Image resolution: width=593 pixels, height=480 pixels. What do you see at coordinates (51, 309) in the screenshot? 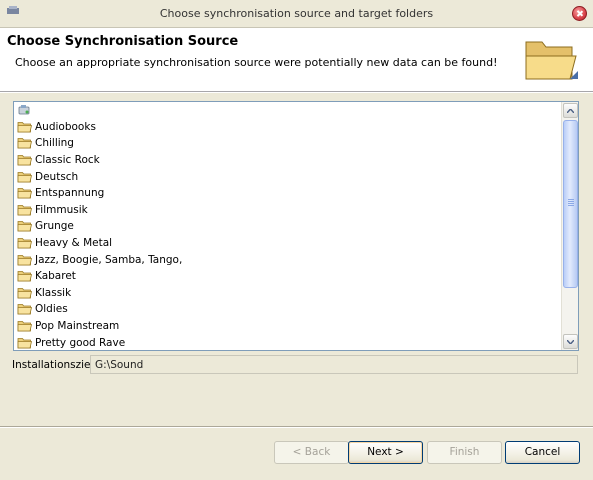
I see `tree-item-label: Oldies` at bounding box center [51, 309].